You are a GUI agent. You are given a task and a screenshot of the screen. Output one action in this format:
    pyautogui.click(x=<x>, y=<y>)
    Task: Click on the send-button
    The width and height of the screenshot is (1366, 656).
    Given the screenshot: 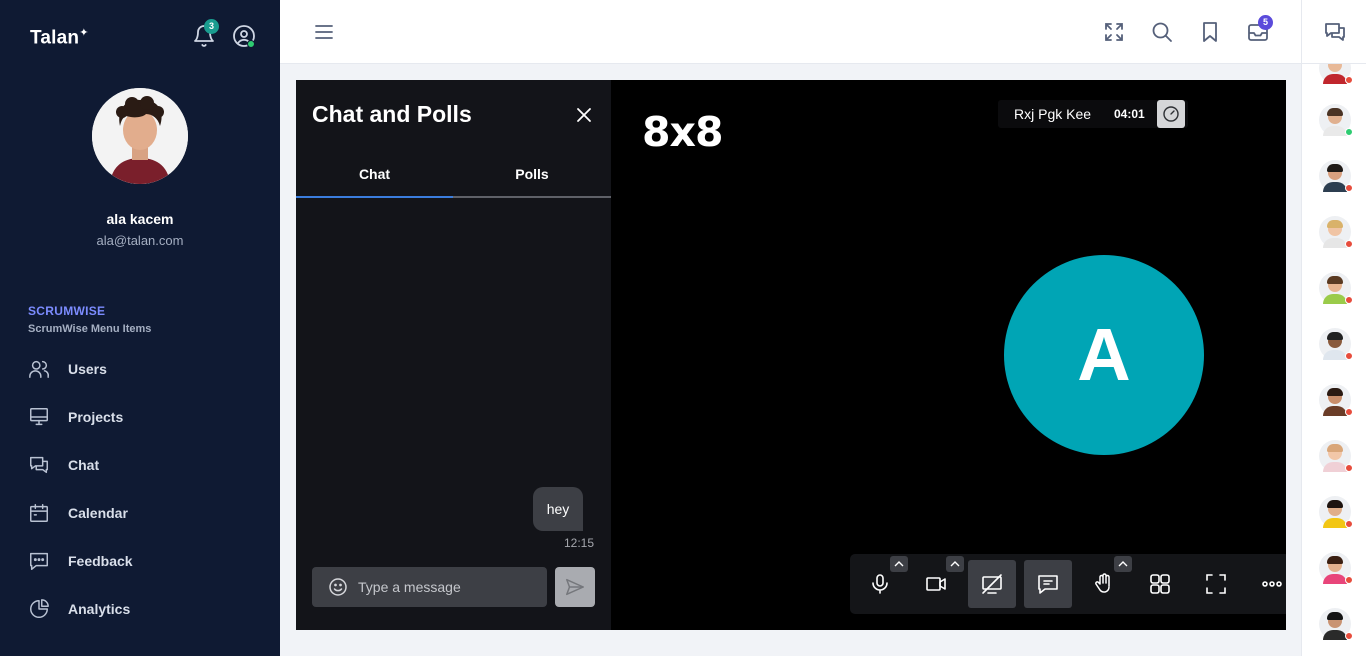 What is the action you would take?
    pyautogui.click(x=575, y=587)
    